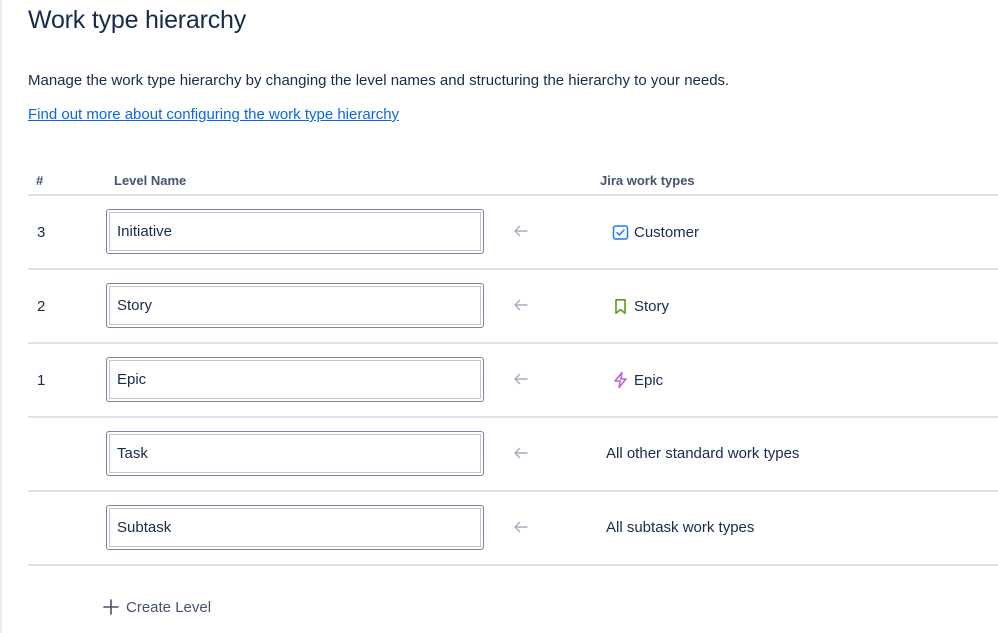  Describe the element at coordinates (649, 380) in the screenshot. I see `work-type-label: Epic` at that location.